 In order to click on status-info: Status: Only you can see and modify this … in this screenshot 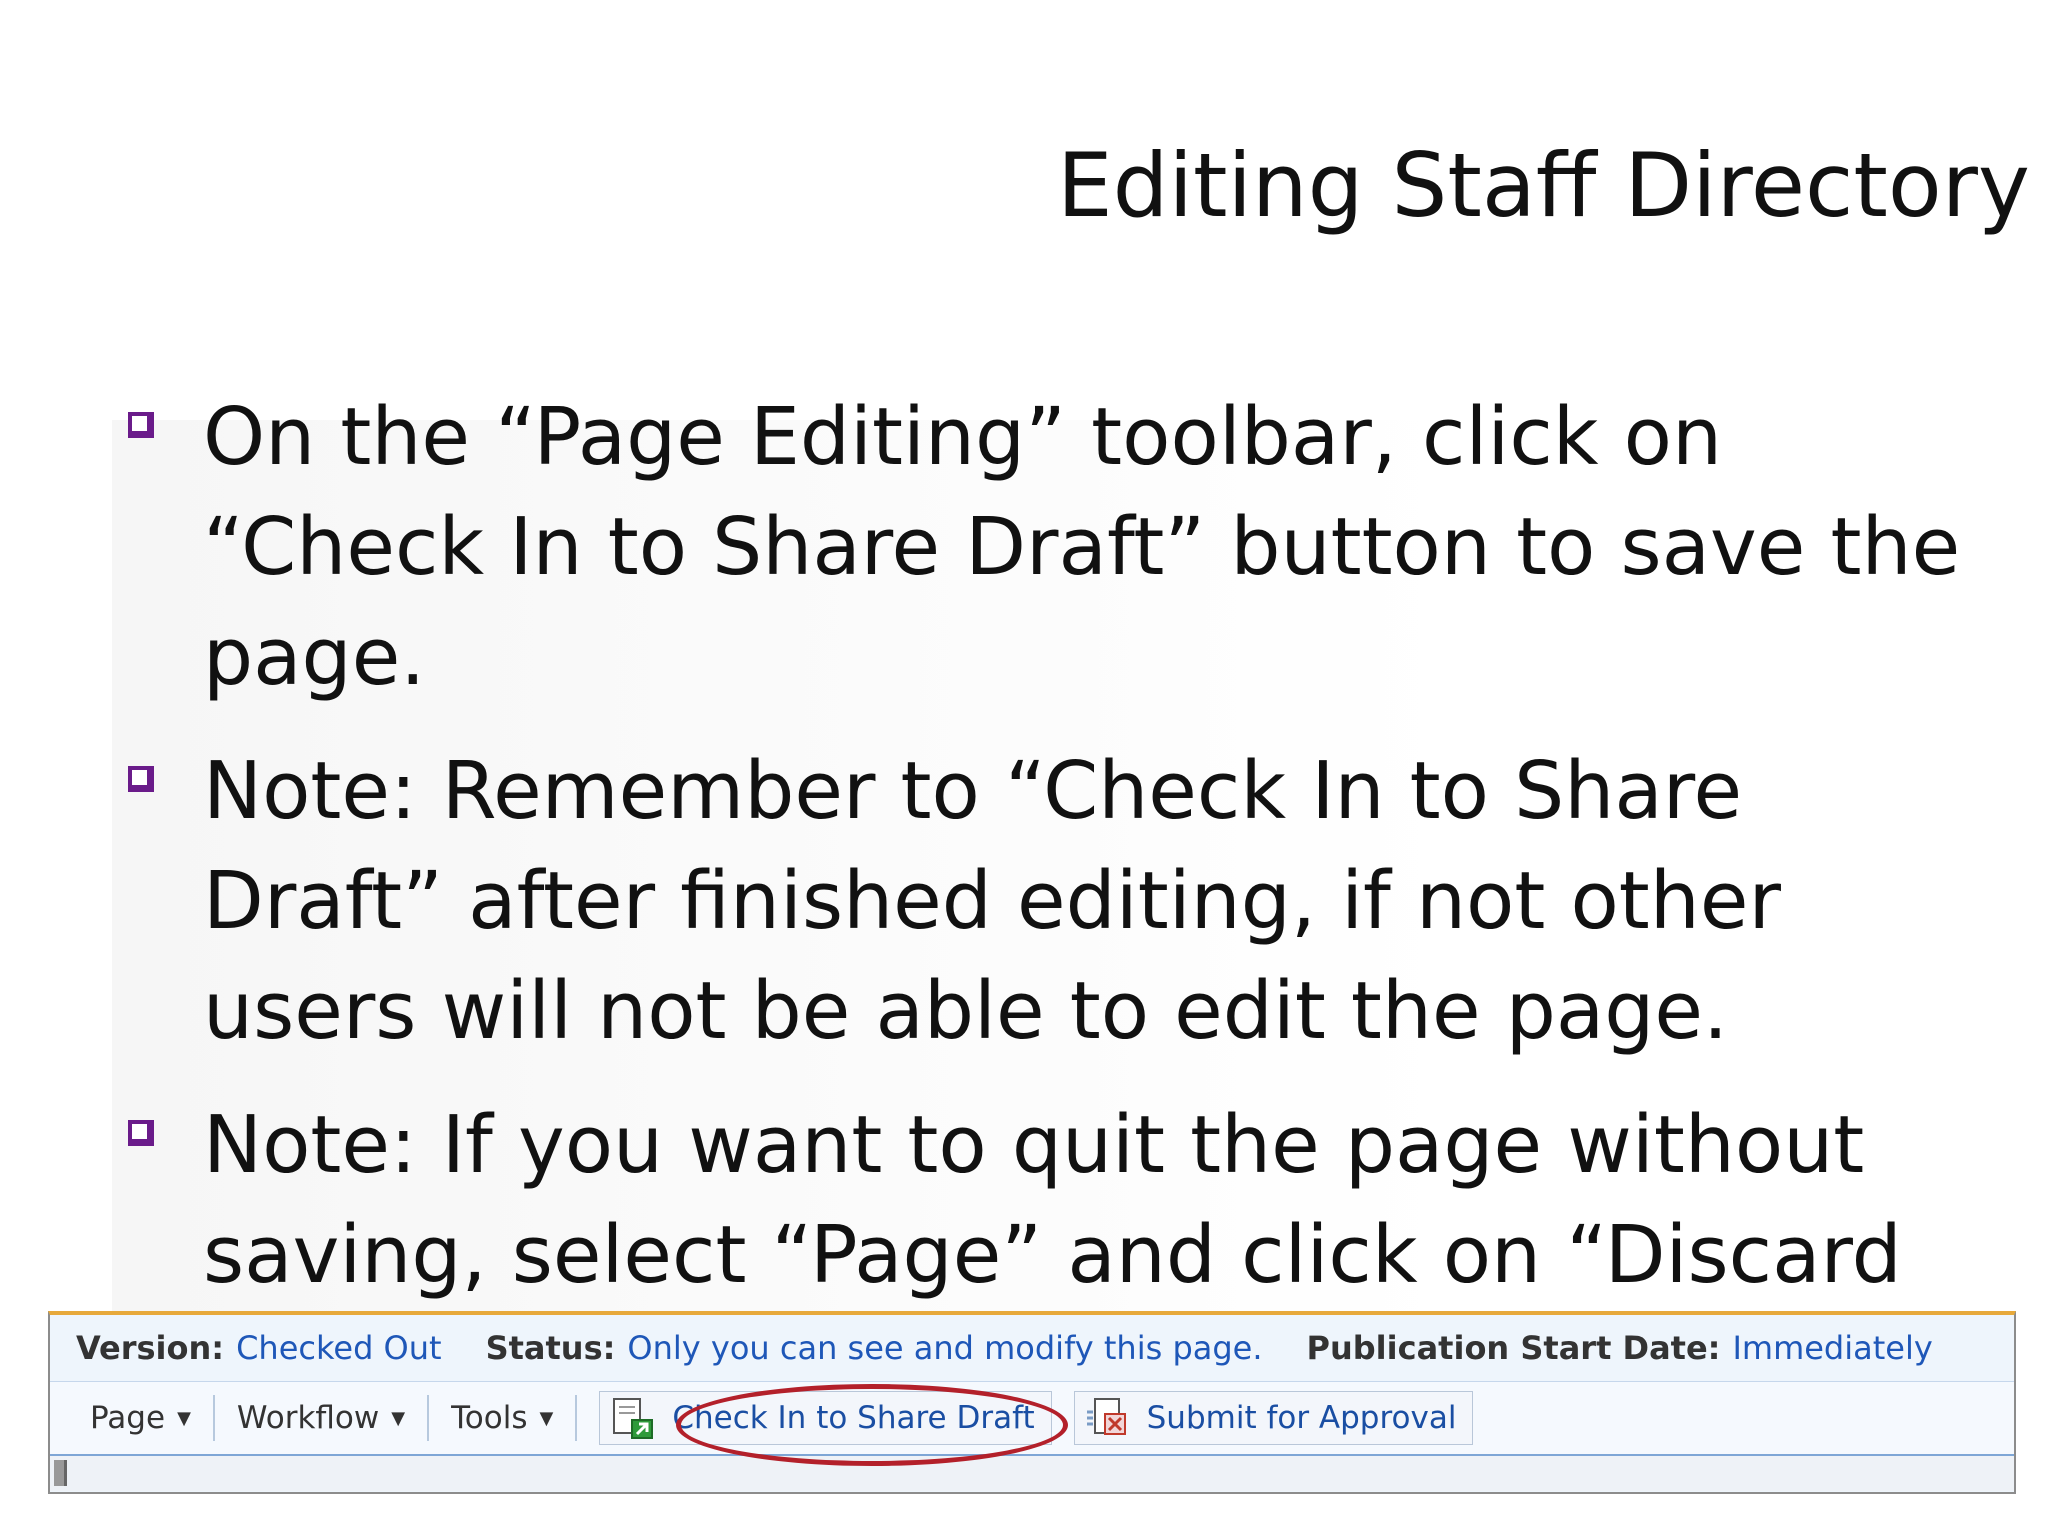, I will do `click(874, 1348)`.